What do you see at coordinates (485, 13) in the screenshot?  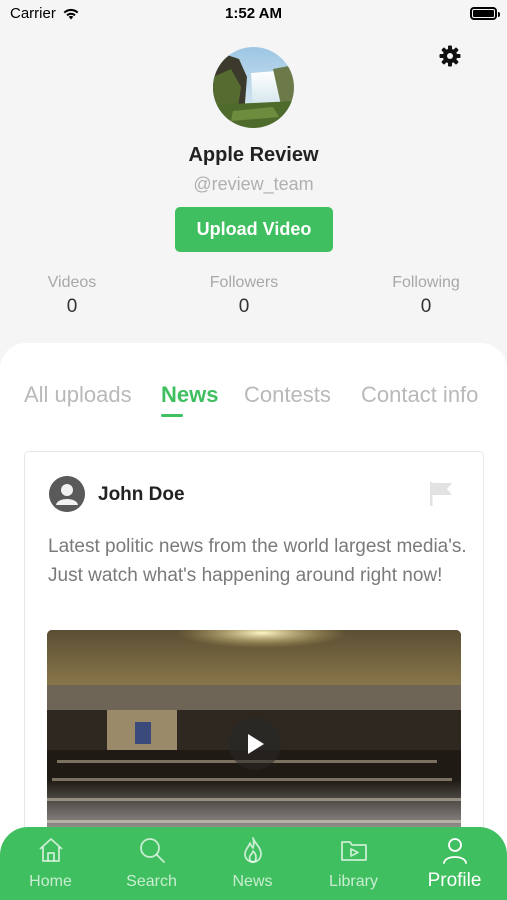 I see `battery-icon` at bounding box center [485, 13].